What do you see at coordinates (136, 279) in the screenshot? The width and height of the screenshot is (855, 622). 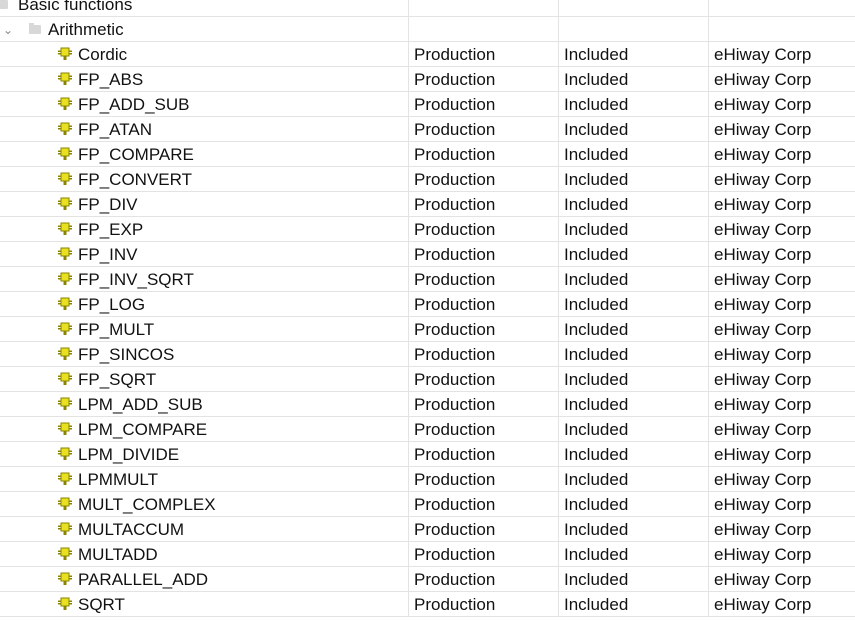 I see `ip-name: FP_INV_SQRT` at bounding box center [136, 279].